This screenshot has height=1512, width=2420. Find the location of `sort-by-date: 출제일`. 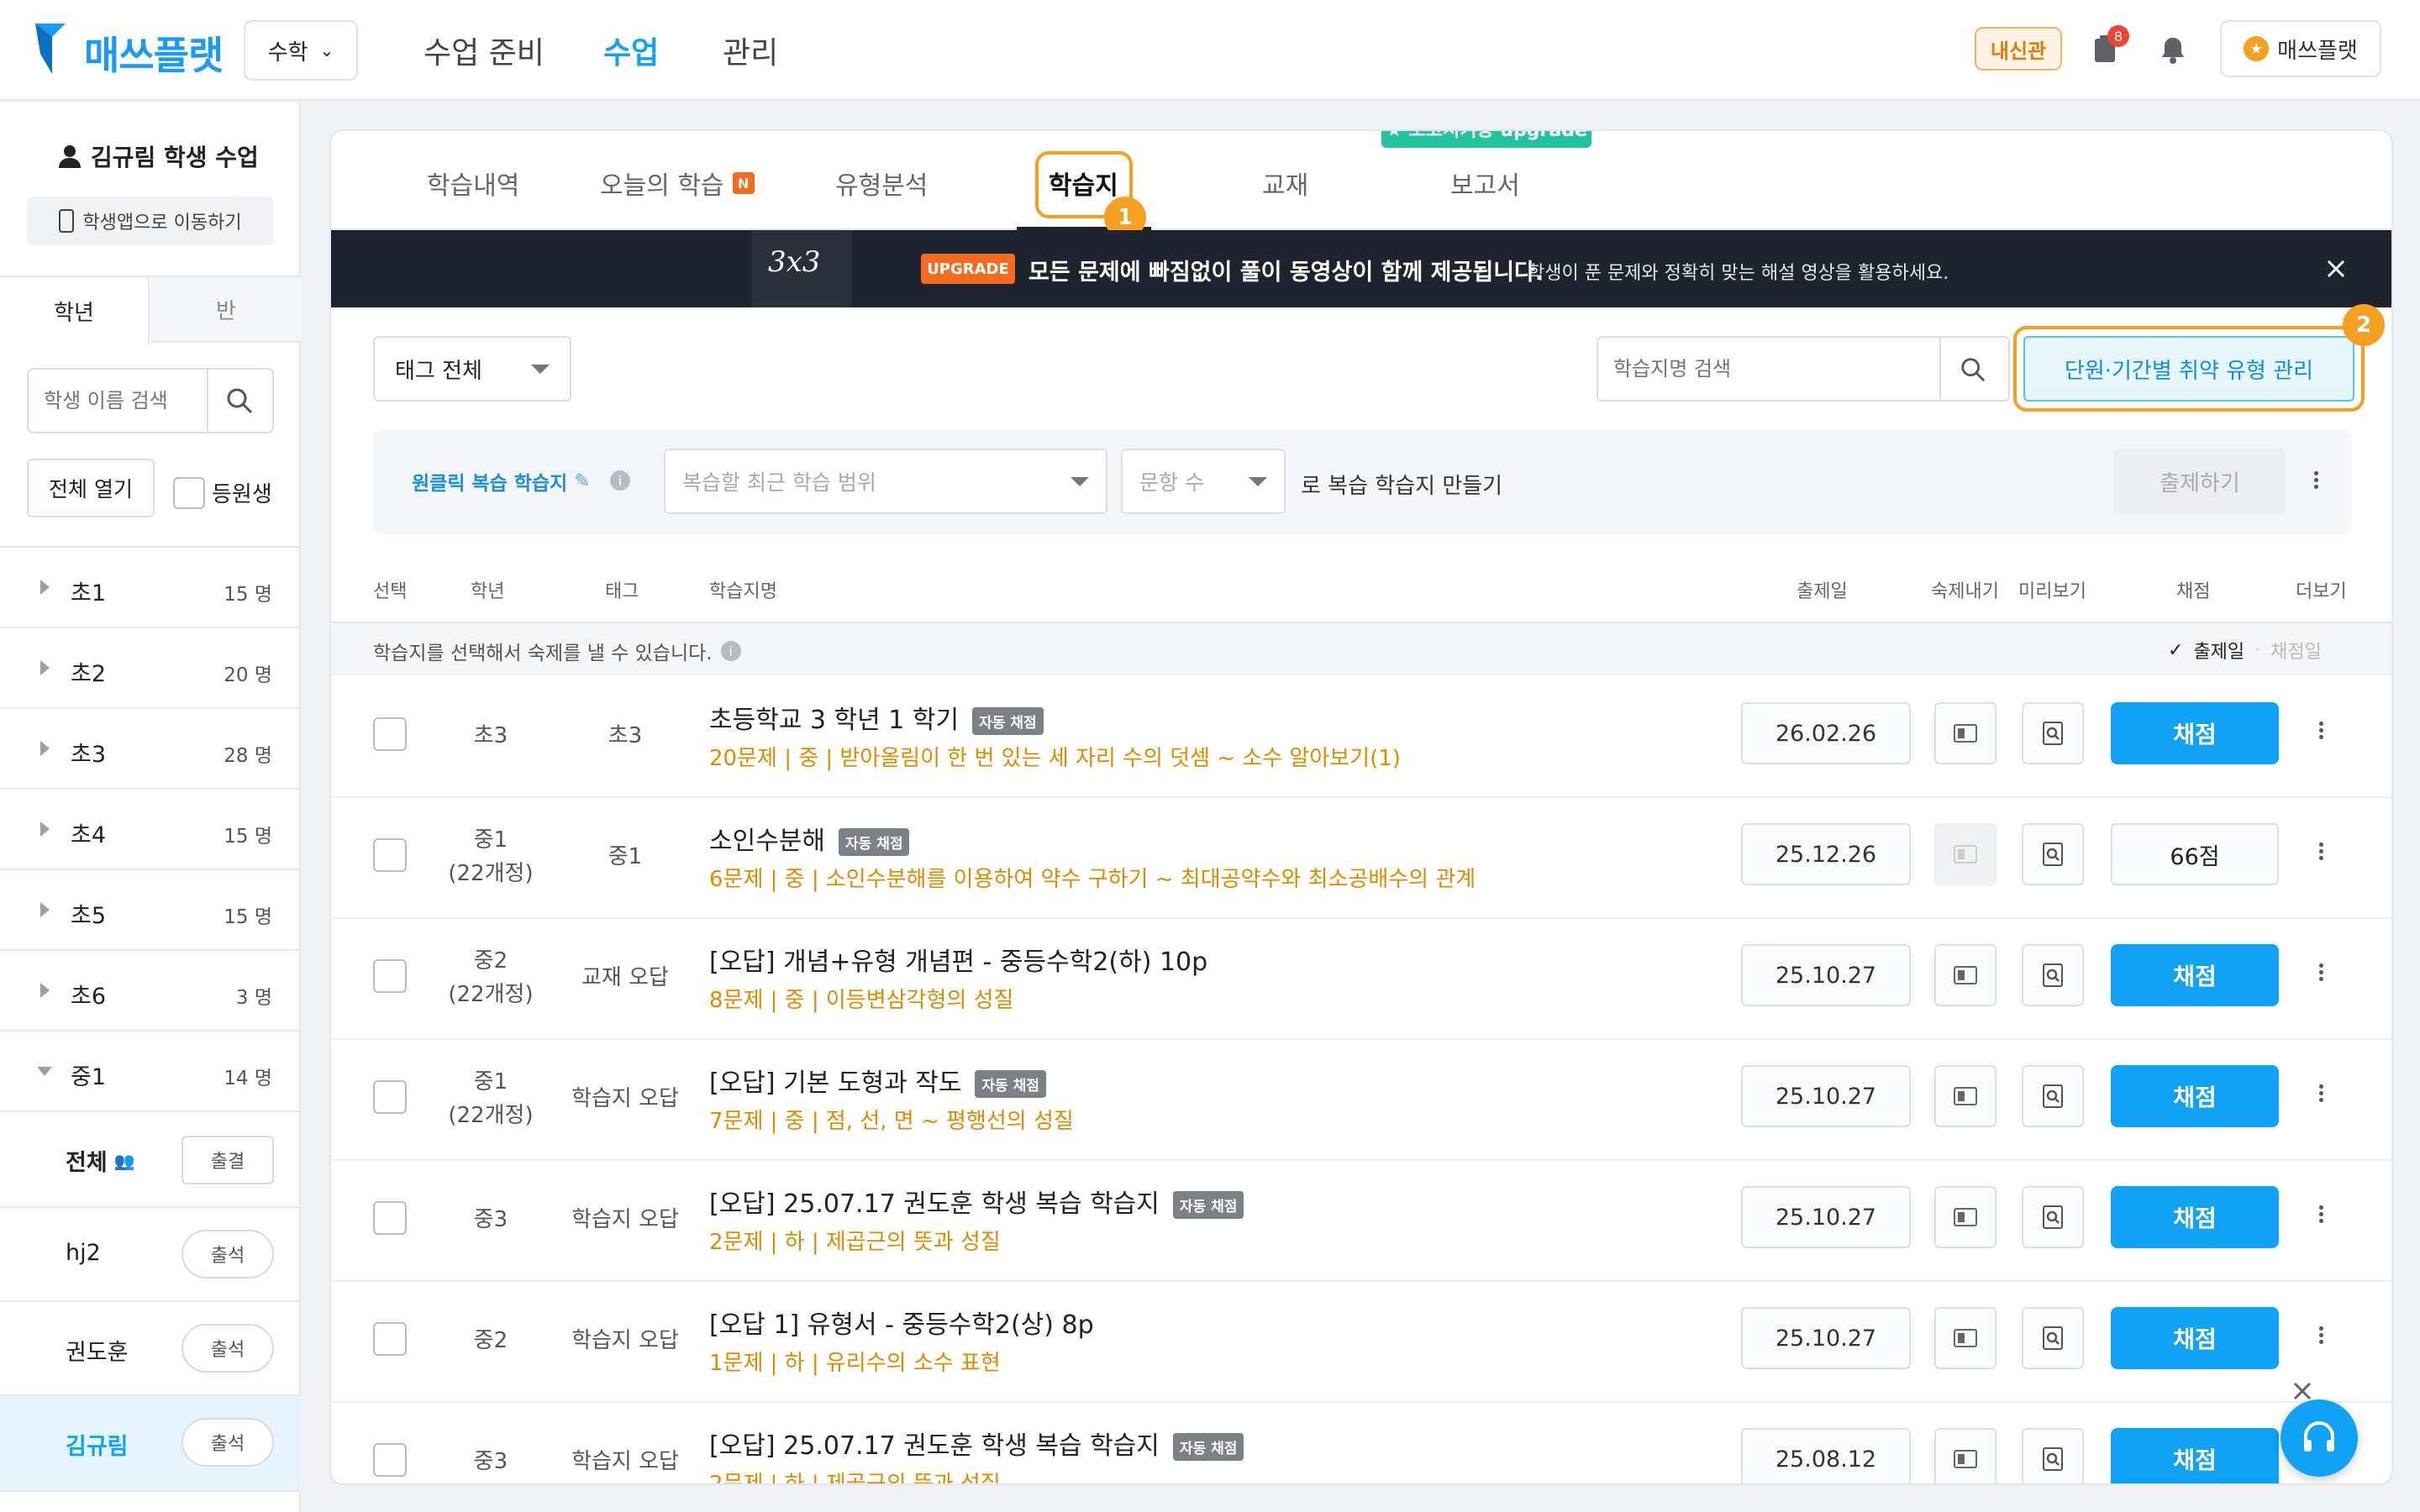

sort-by-date: 출제일 is located at coordinates (2218, 650).